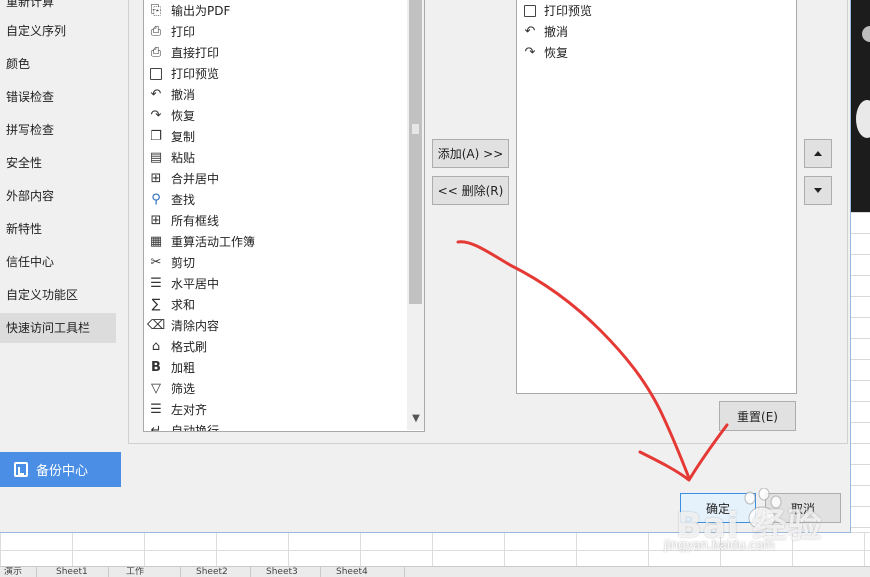  Describe the element at coordinates (156, 409) in the screenshot. I see `left-align-icon: ☰` at that location.